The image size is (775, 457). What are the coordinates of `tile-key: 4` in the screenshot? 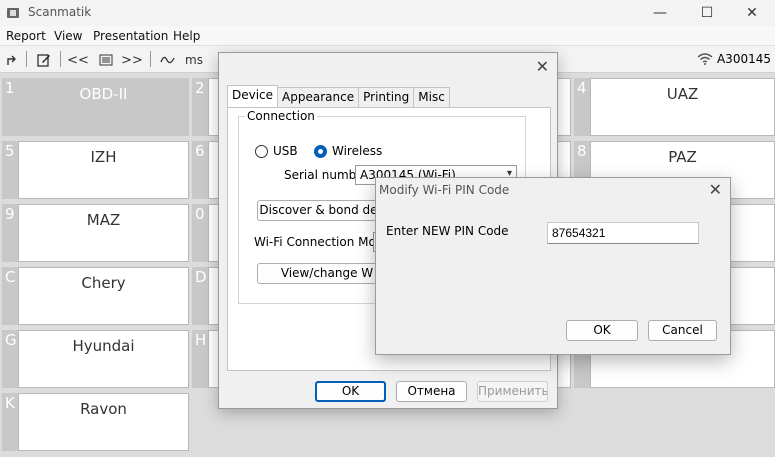 It's located at (582, 107).